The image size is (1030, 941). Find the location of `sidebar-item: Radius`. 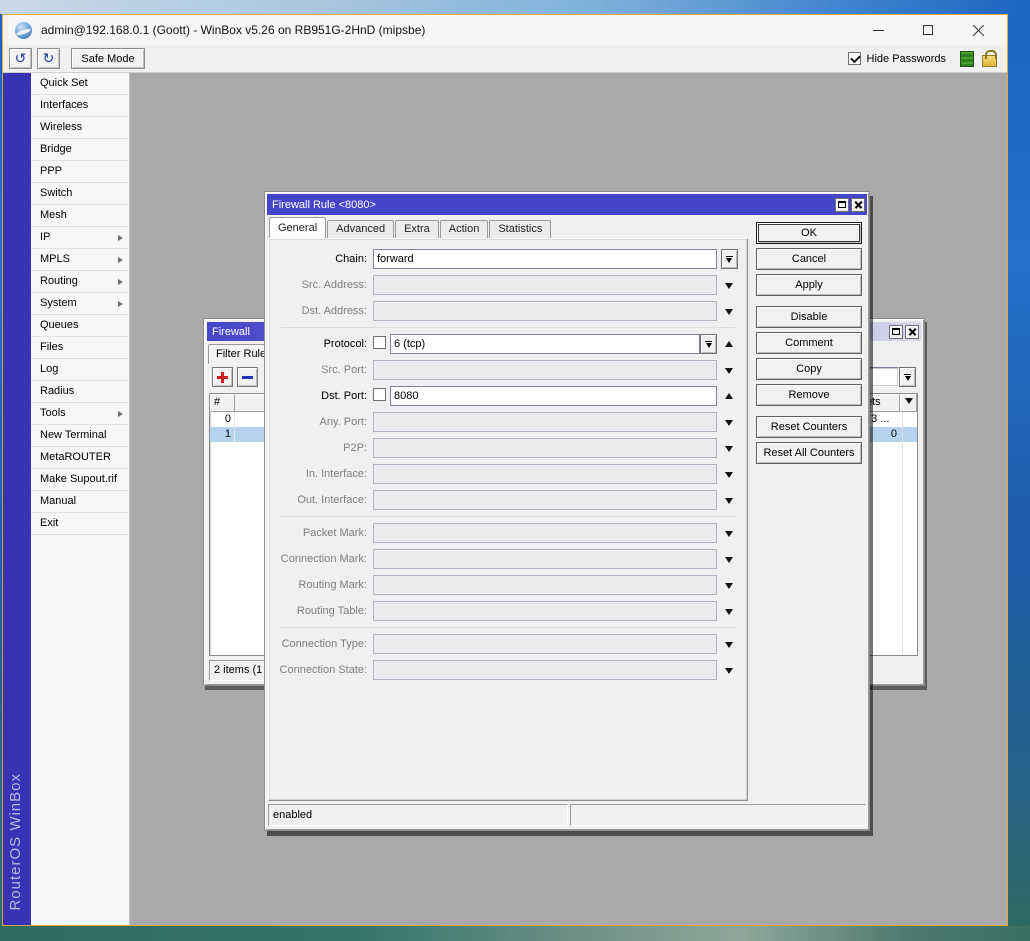

sidebar-item: Radius is located at coordinates (80, 392).